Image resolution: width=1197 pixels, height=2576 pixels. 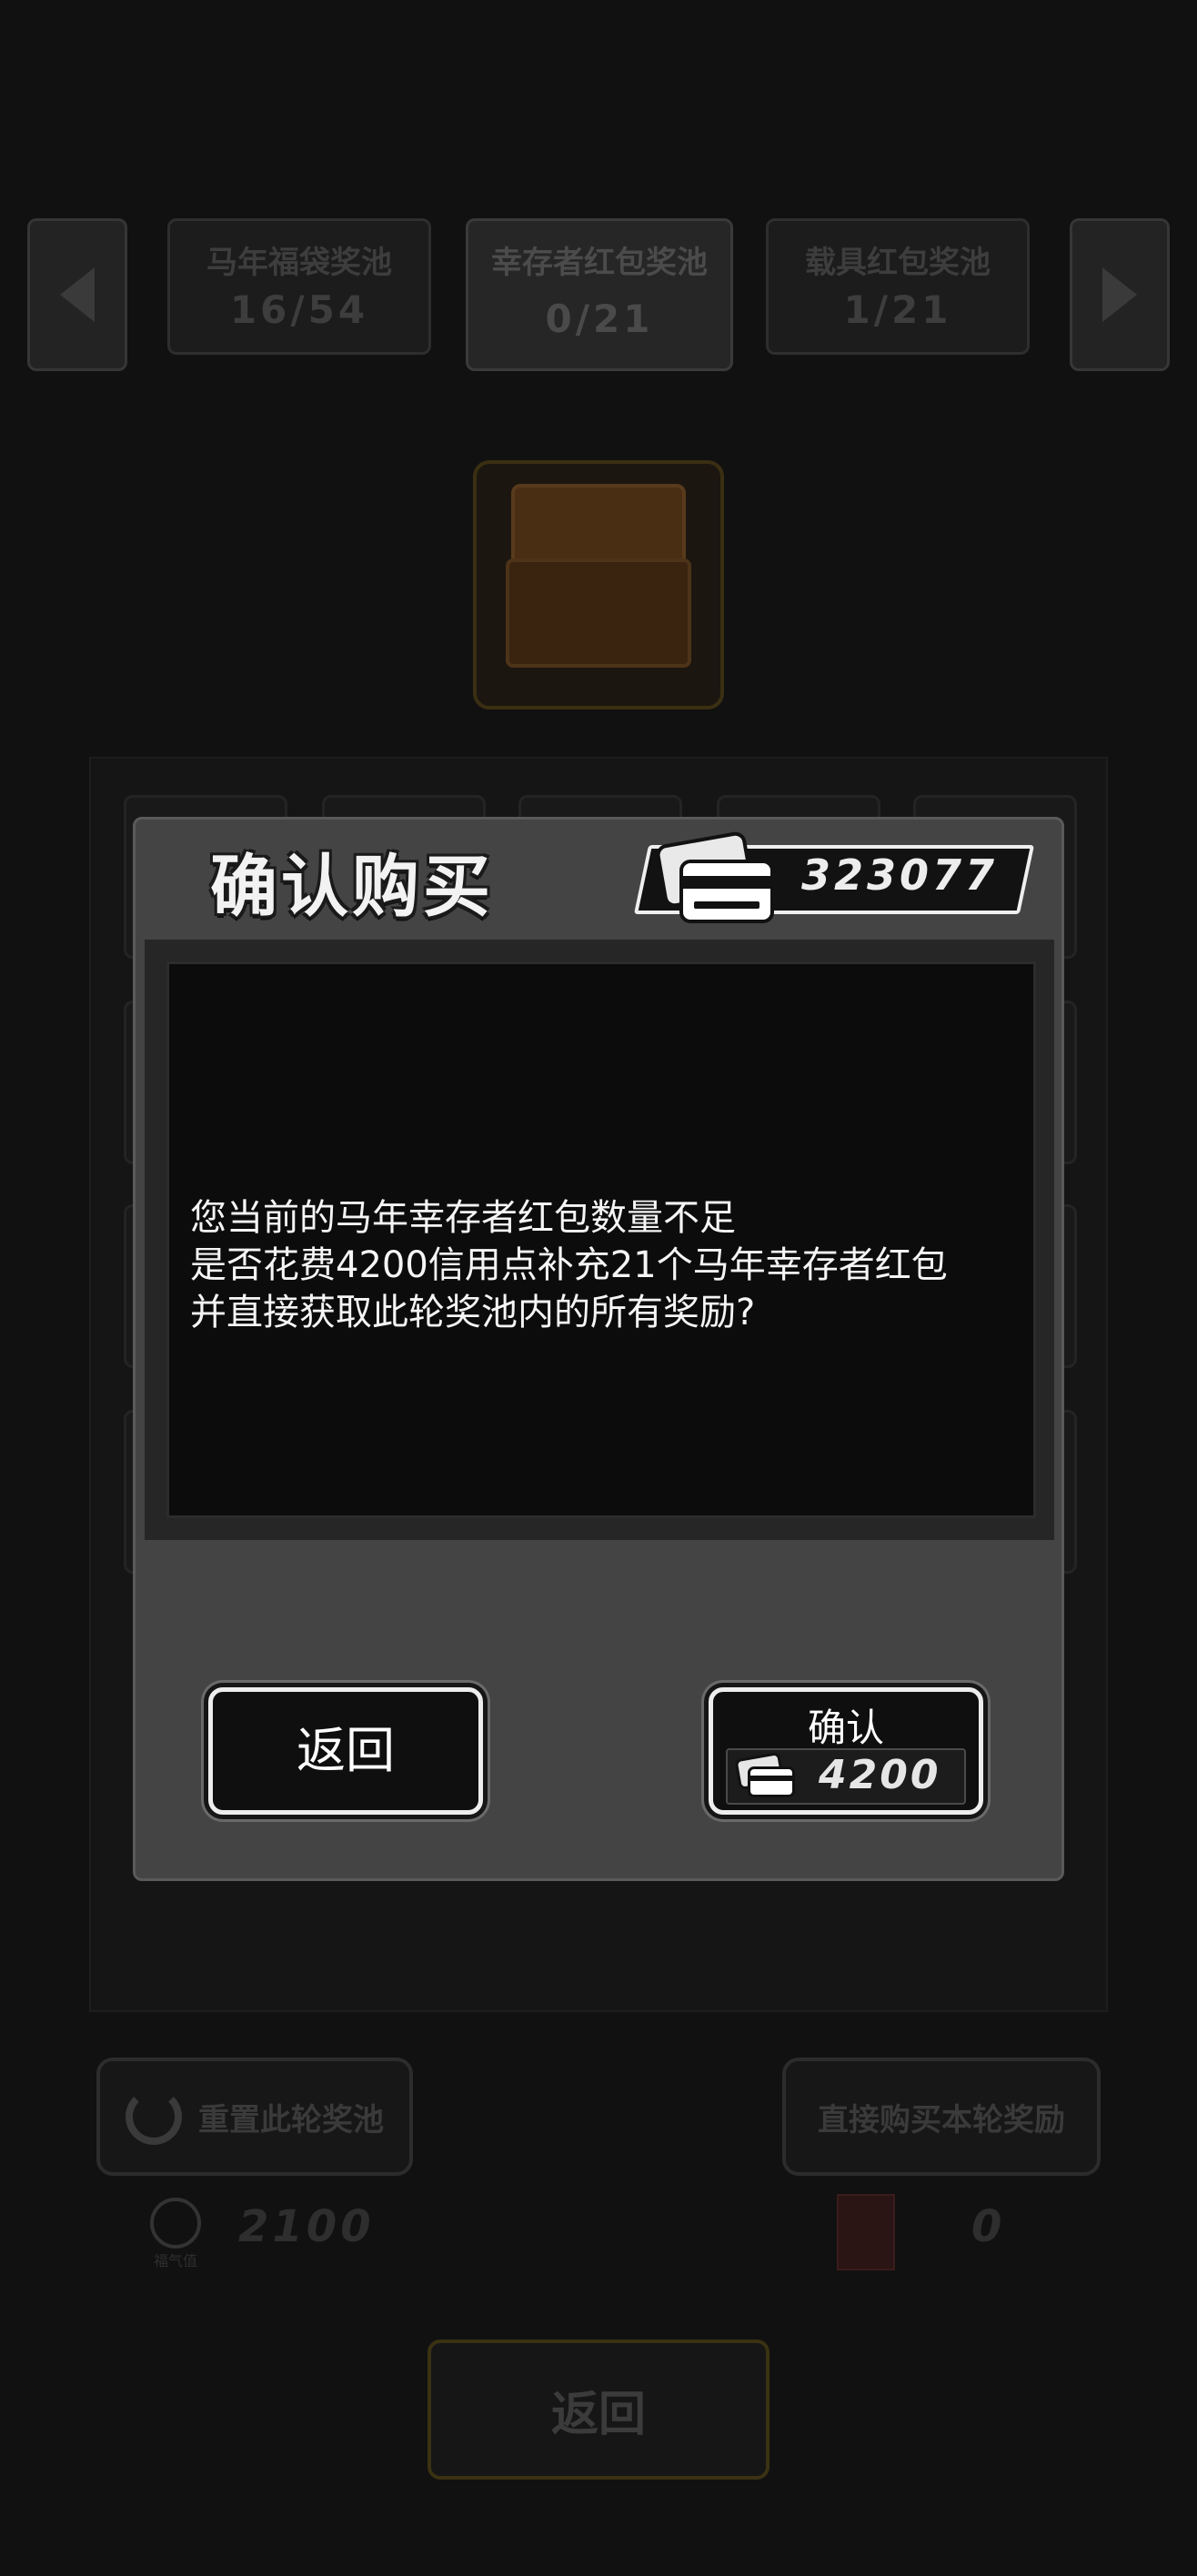 I want to click on message-line: 是否花费4200信用点补充21个马年幸存者红包, so click(x=569, y=1265).